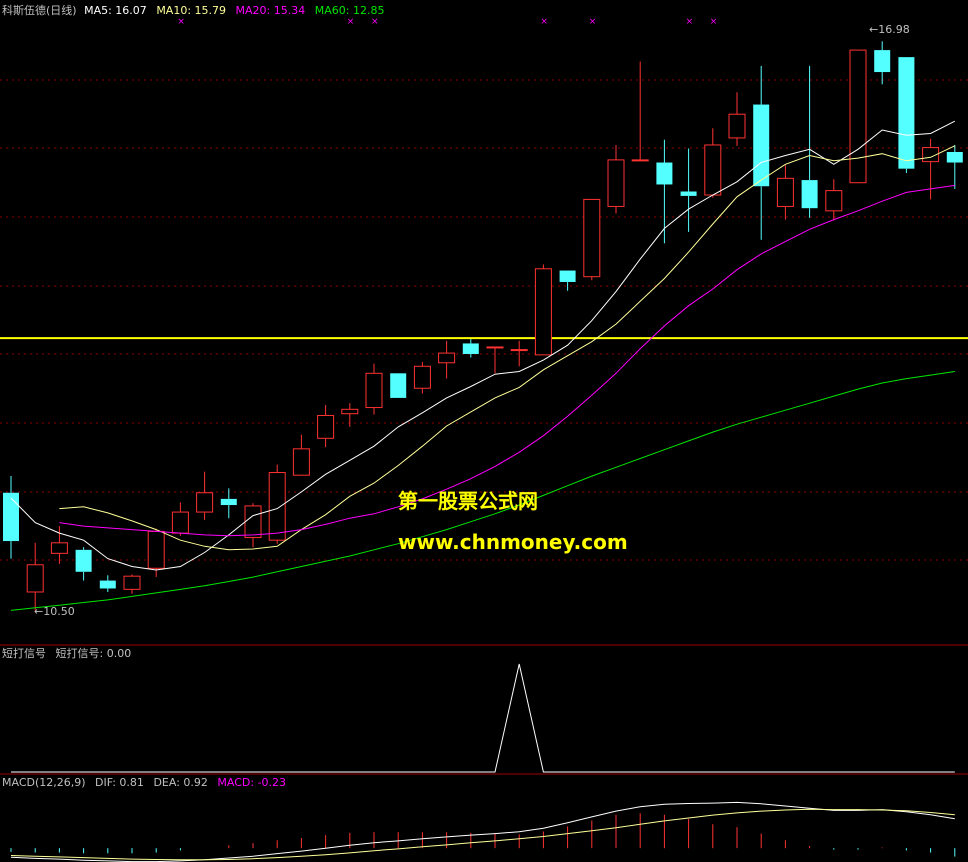 The width and height of the screenshot is (968, 862). I want to click on macd-bars, so click(483, 835).